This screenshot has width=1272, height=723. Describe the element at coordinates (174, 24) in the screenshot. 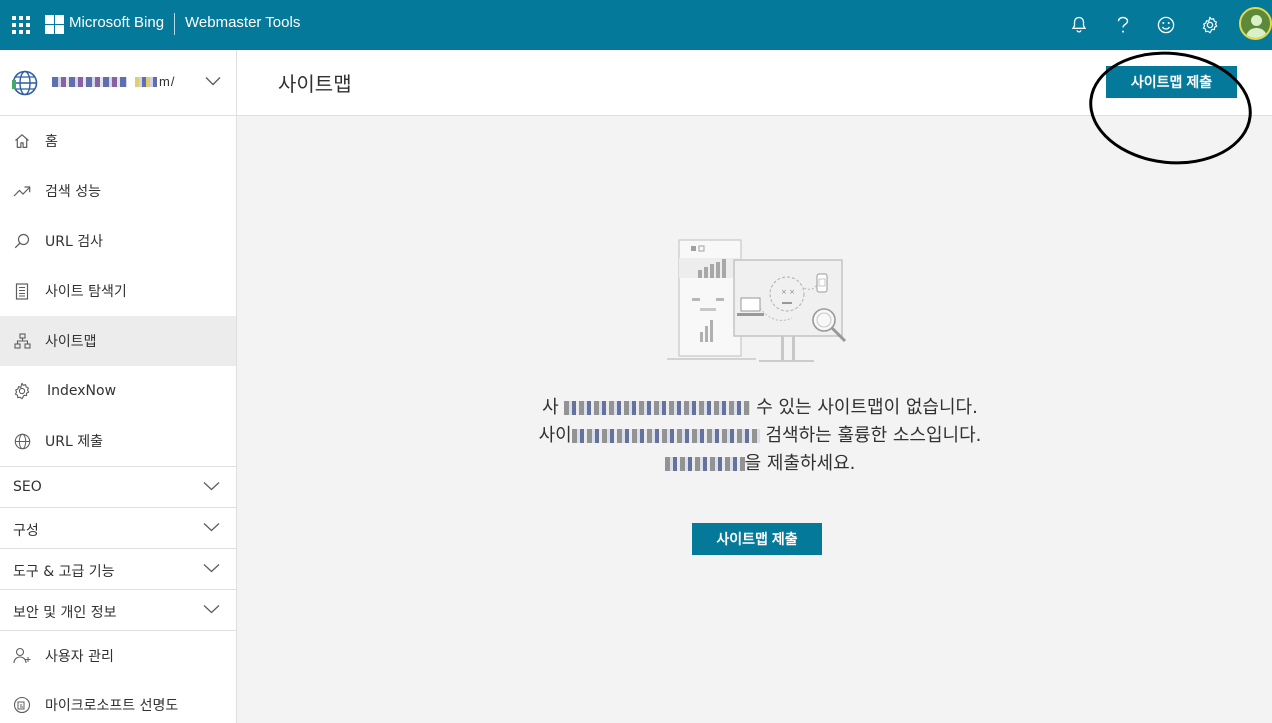

I see `brand-divider` at that location.